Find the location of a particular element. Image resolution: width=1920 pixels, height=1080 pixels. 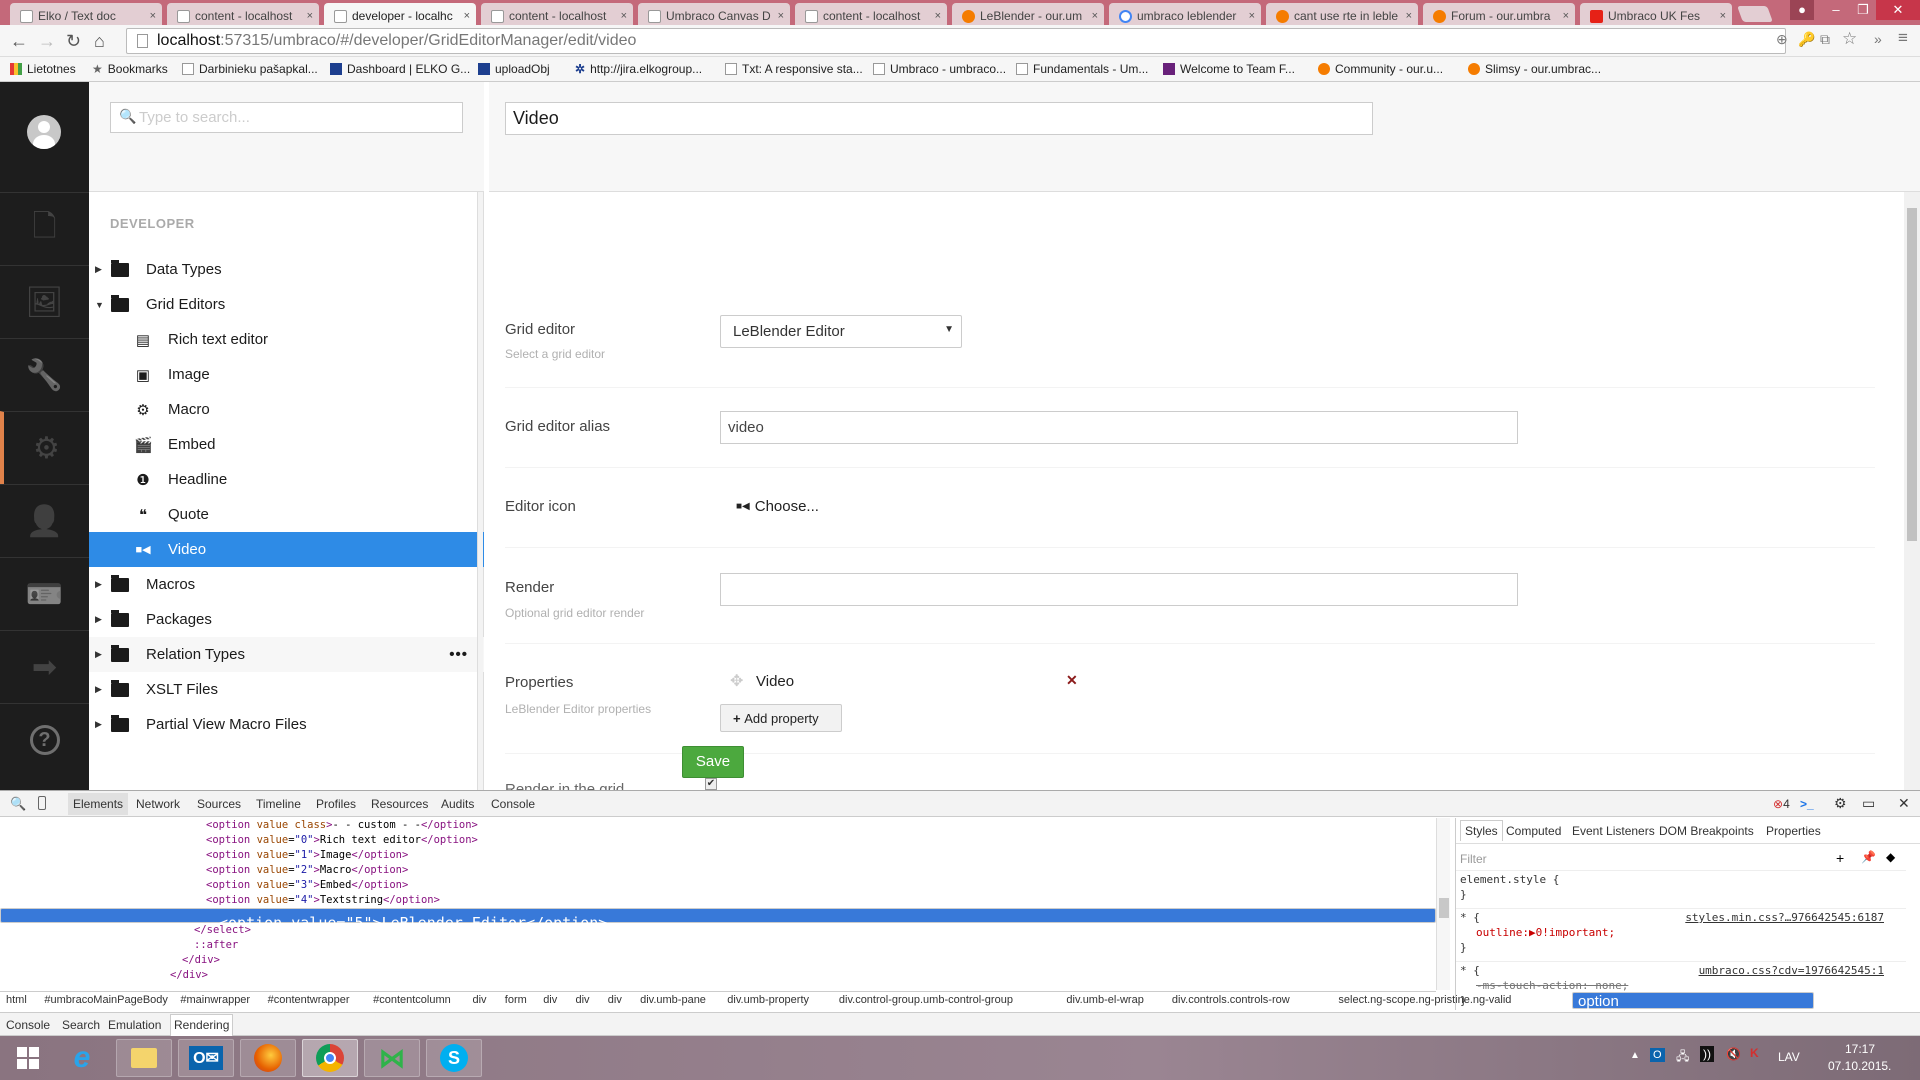

rule-source-link: styles.min.css?…976642545:6187 is located at coordinates (1784, 917).